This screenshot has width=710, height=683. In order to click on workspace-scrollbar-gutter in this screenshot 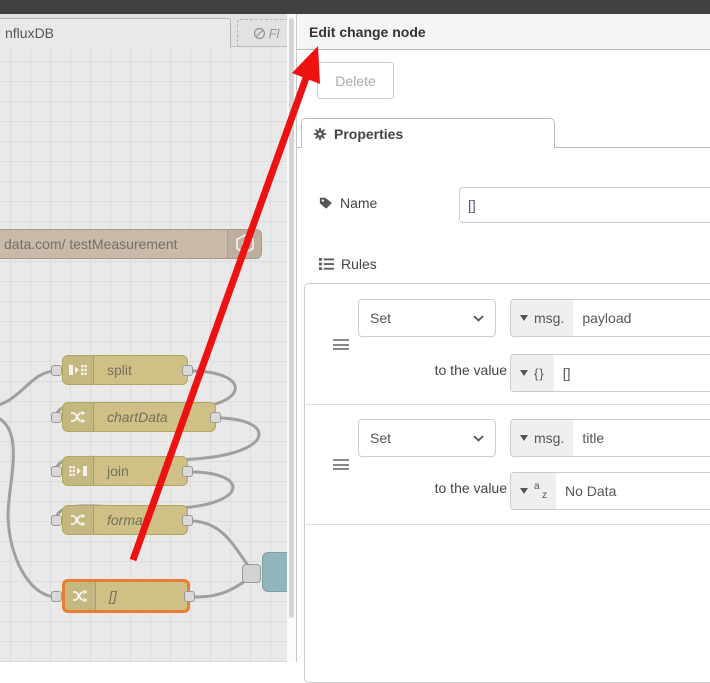, I will do `click(291, 338)`.